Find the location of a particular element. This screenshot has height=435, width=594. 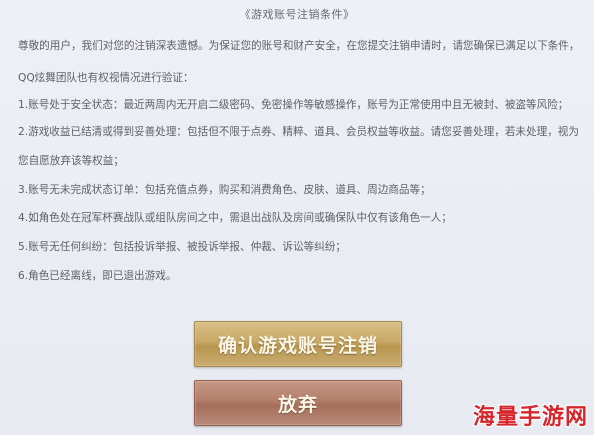

site-watermark: 海量手游网 is located at coordinates (530, 417).